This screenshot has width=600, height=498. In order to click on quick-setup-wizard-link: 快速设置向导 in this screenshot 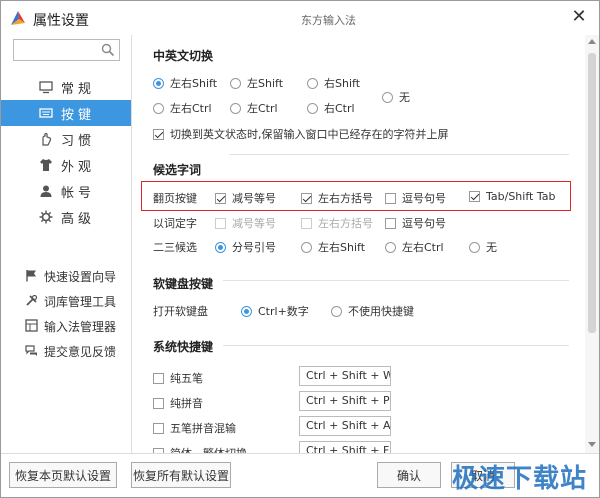, I will do `click(66, 276)`.